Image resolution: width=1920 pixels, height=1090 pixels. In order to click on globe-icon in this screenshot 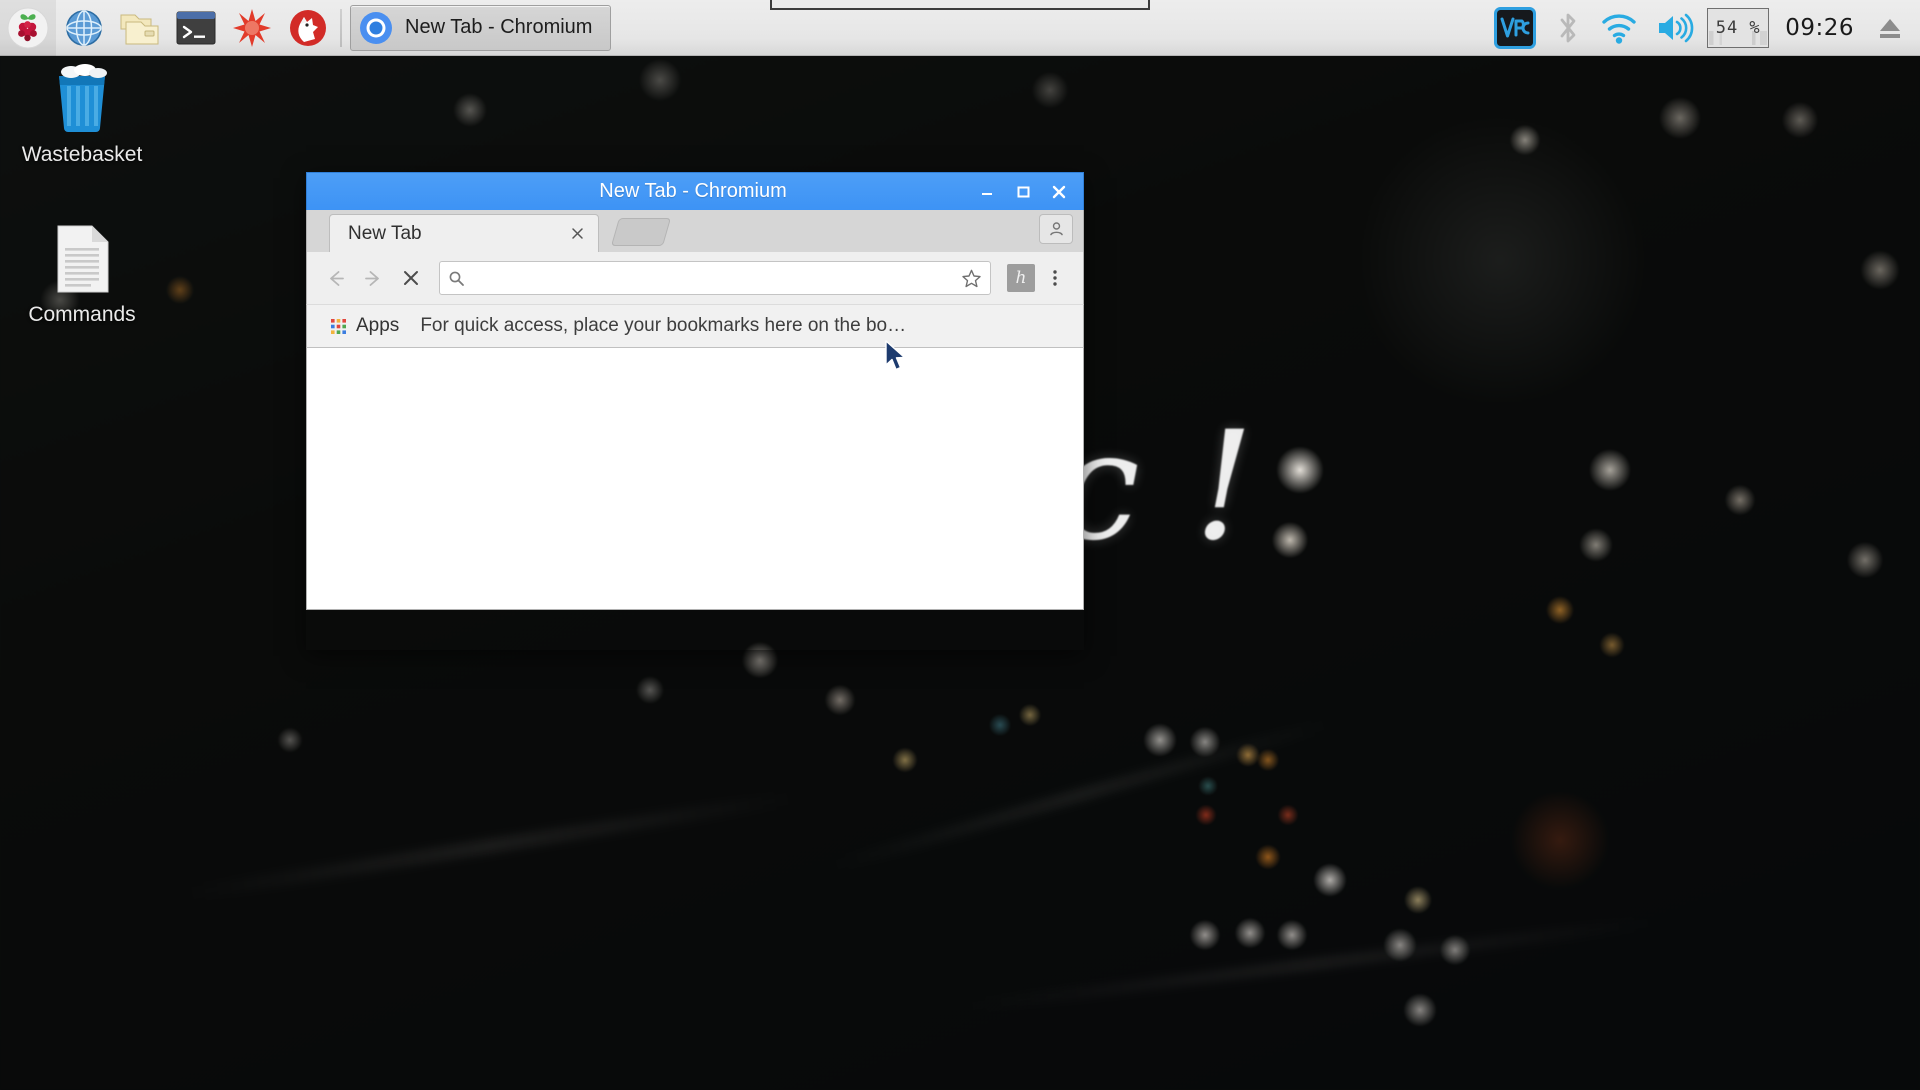, I will do `click(84, 27)`.